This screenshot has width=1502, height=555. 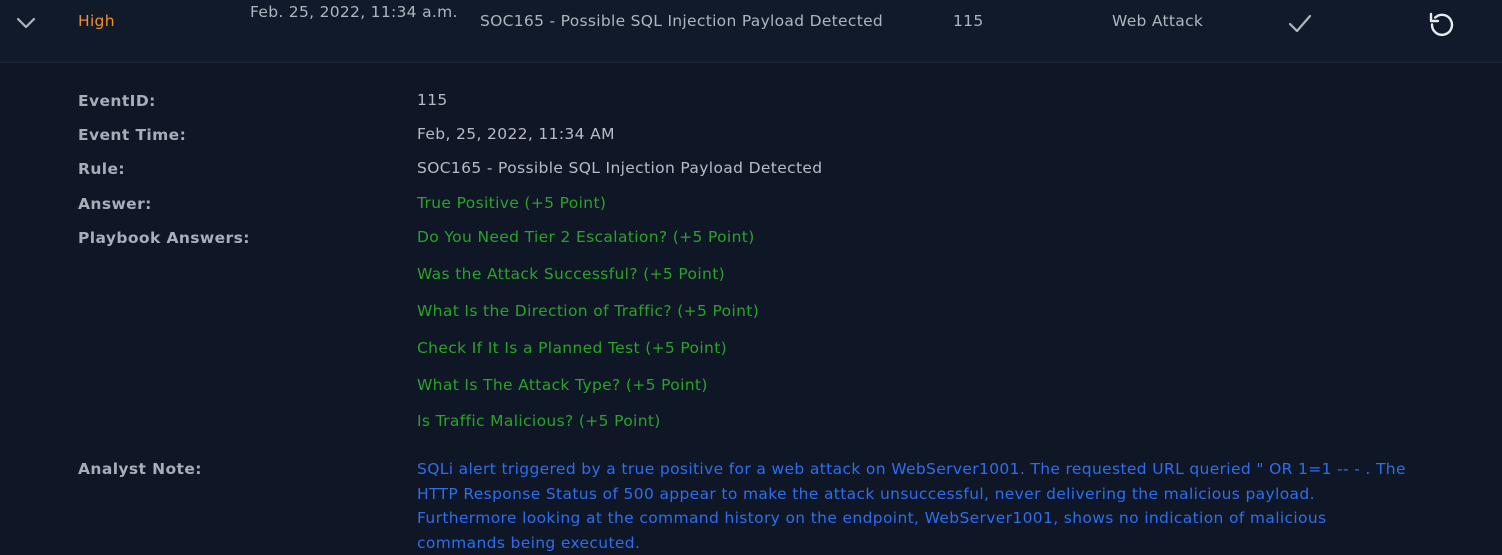 What do you see at coordinates (1442, 24) in the screenshot?
I see `restore-icon` at bounding box center [1442, 24].